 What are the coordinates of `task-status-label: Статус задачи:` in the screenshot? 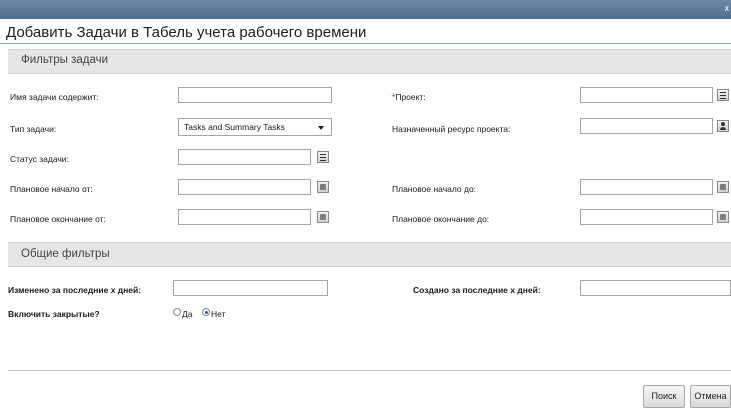 It's located at (39, 159).